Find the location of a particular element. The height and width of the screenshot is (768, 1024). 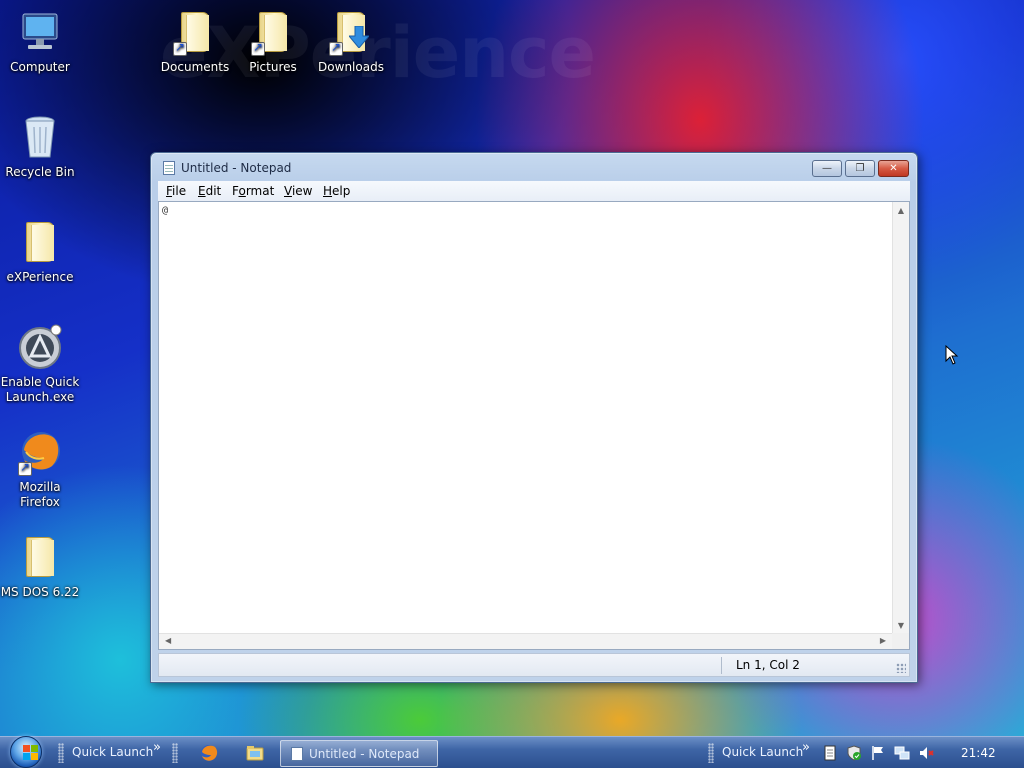

close-button: ✕ is located at coordinates (893, 168).